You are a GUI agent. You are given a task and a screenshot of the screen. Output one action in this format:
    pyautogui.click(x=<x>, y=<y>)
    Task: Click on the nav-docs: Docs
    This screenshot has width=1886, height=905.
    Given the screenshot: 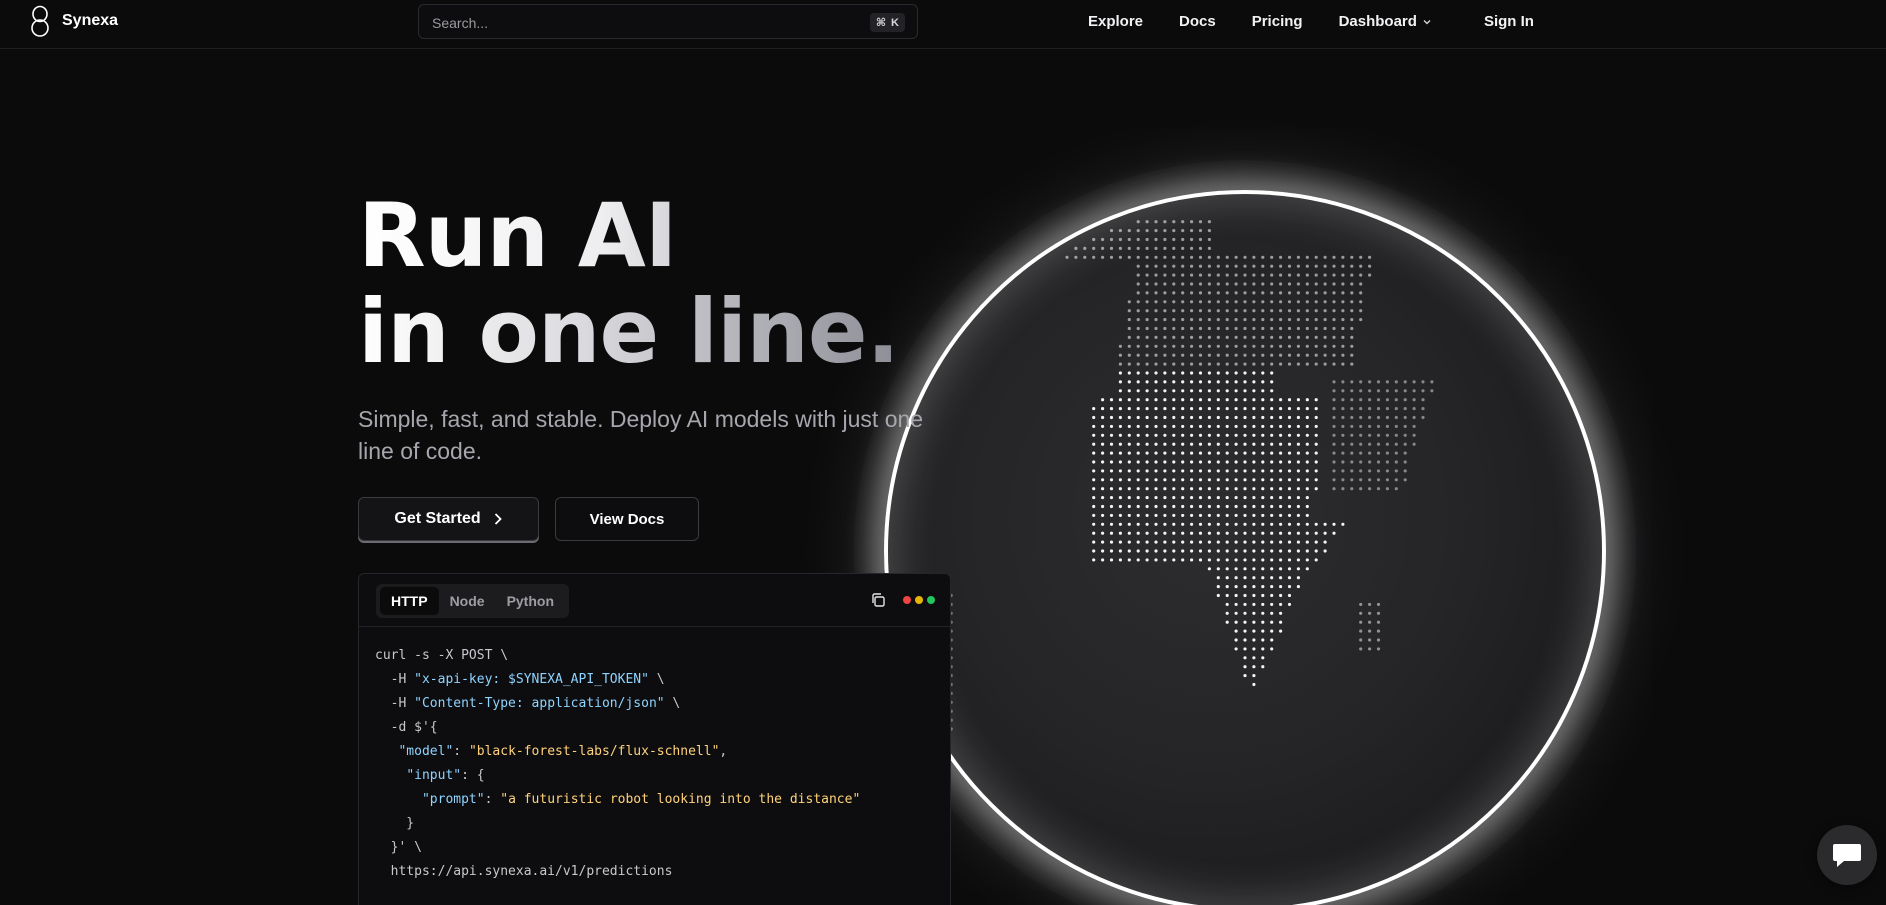 What is the action you would take?
    pyautogui.click(x=1197, y=21)
    